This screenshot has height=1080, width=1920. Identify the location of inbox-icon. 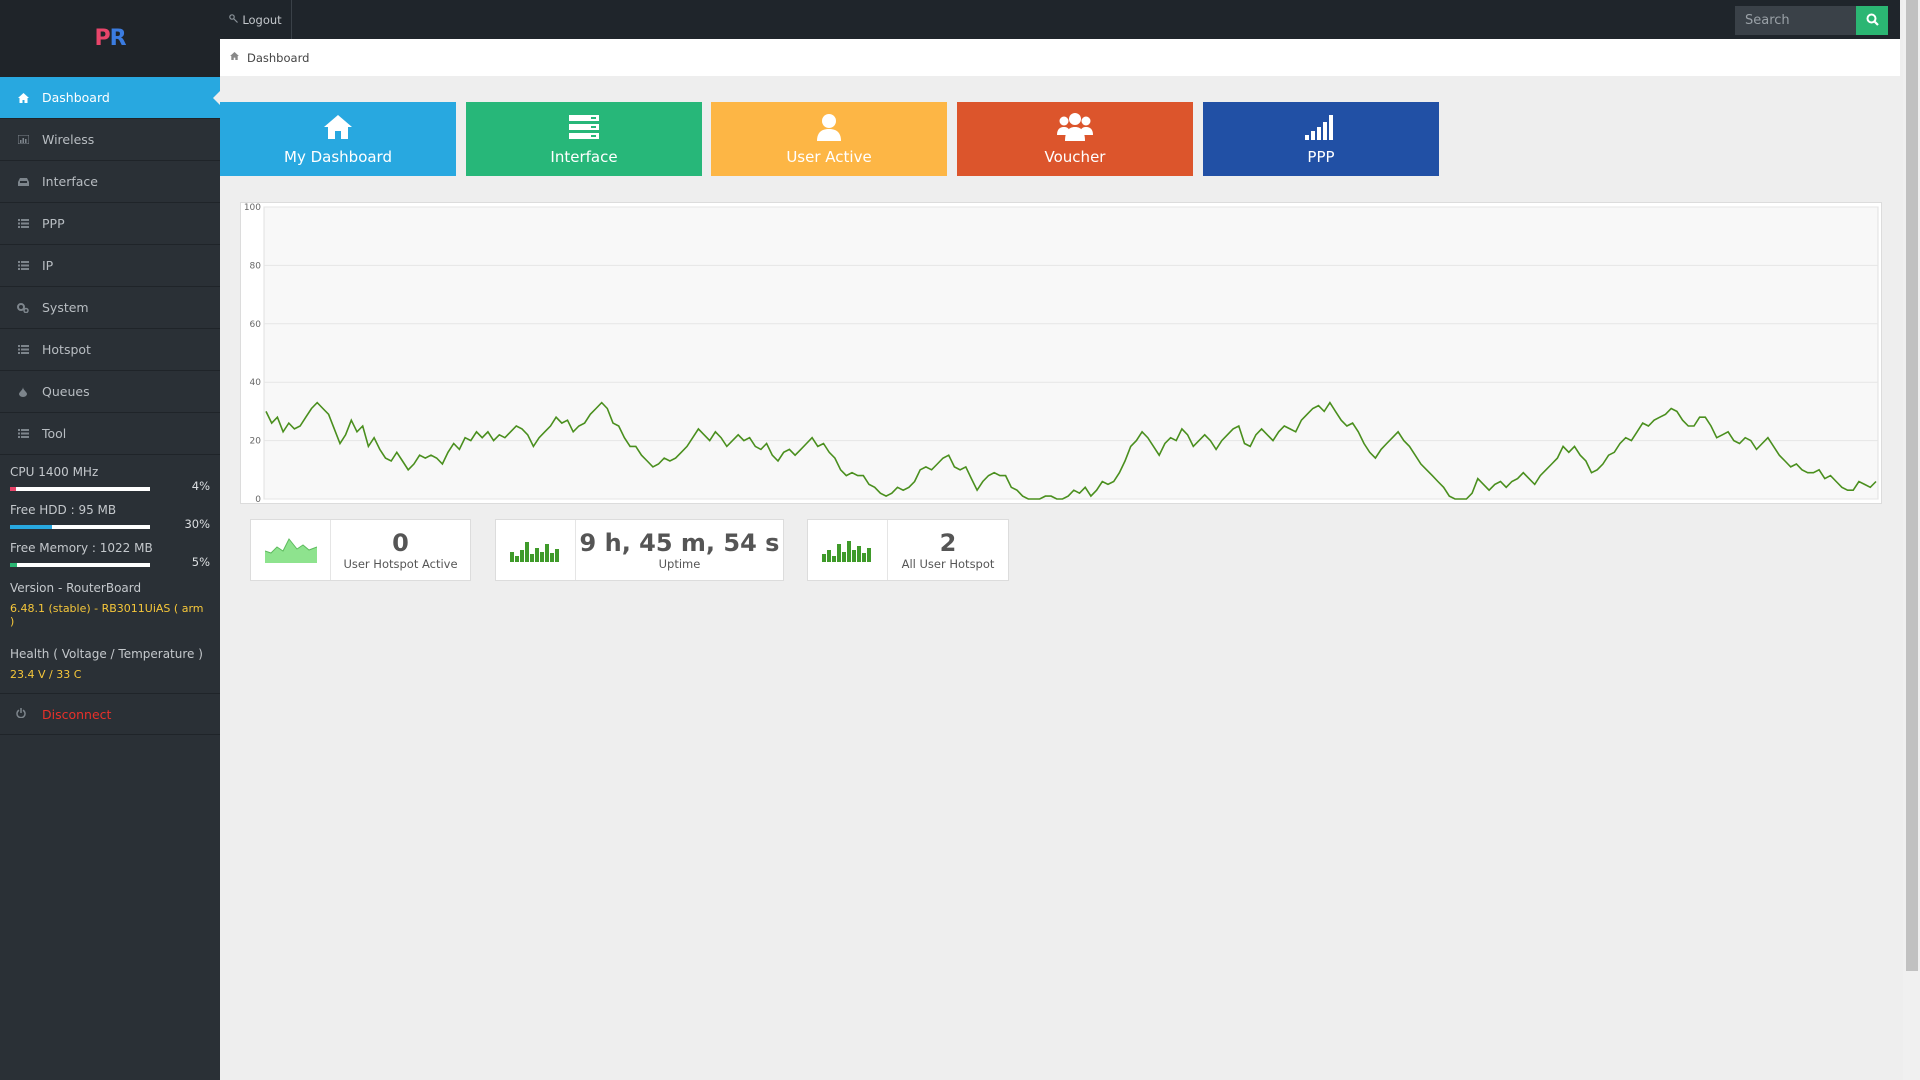
(23, 182).